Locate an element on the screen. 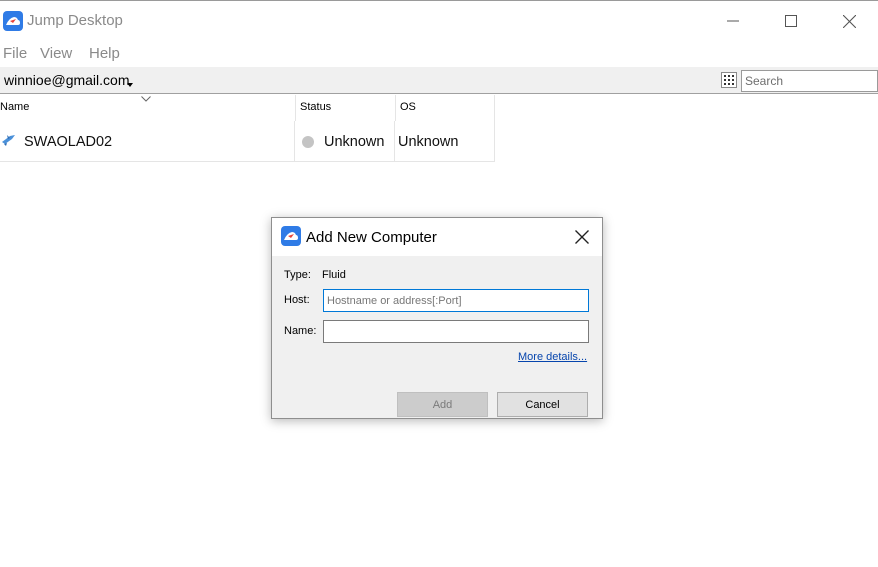 The width and height of the screenshot is (878, 567). cancel-button: Cancel is located at coordinates (542, 404).